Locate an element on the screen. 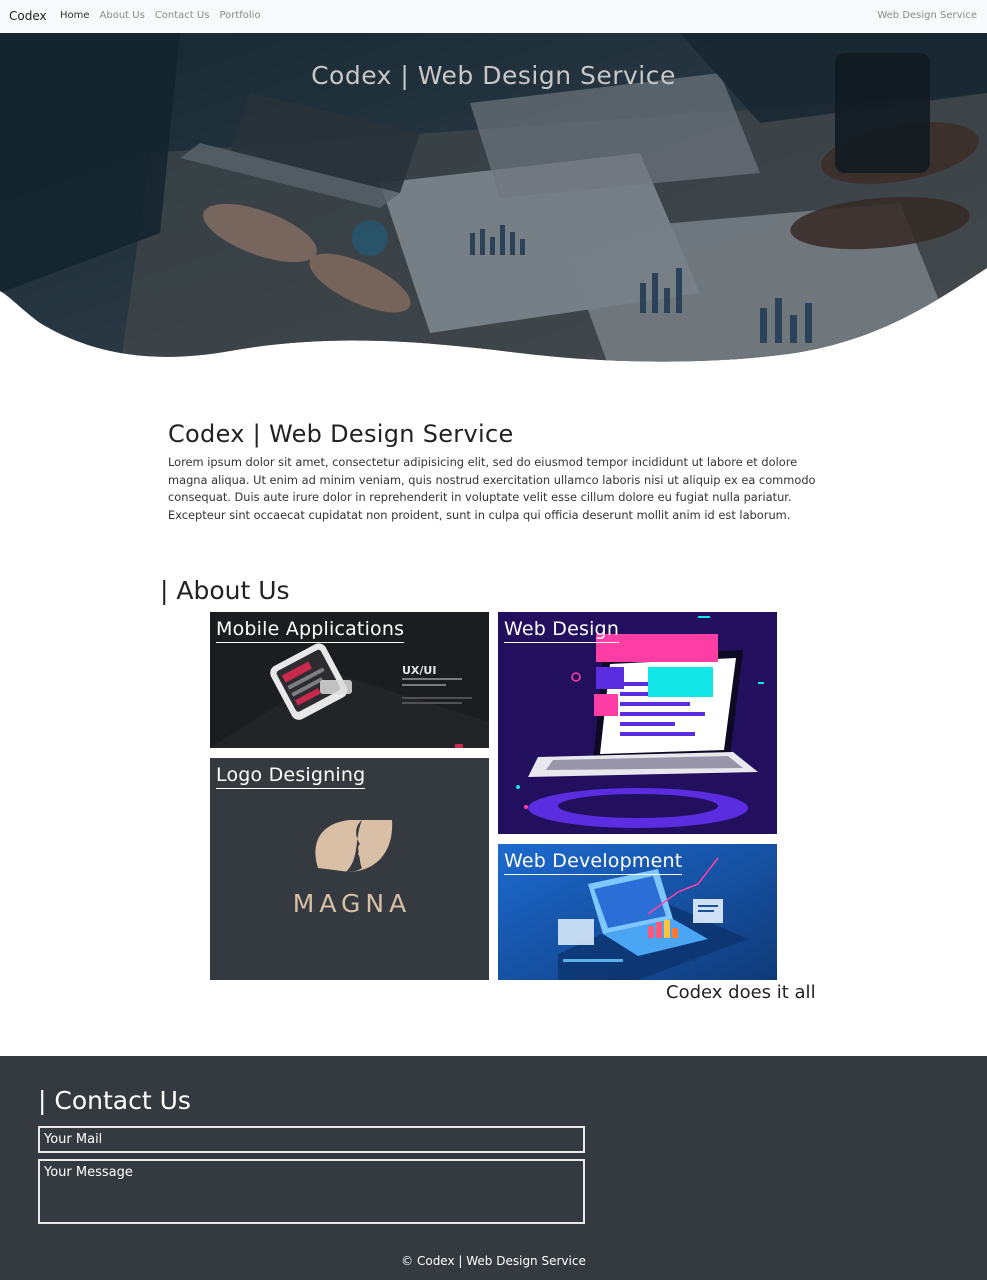 The image size is (987, 1280). nav-link-home: Home is located at coordinates (75, 15).